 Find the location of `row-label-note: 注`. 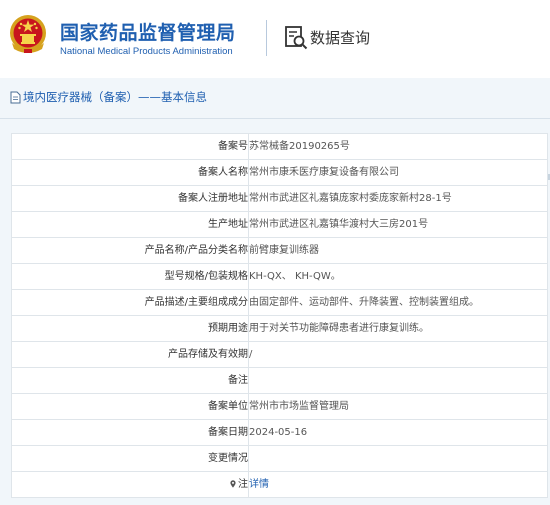

row-label-note: 注 is located at coordinates (130, 484).